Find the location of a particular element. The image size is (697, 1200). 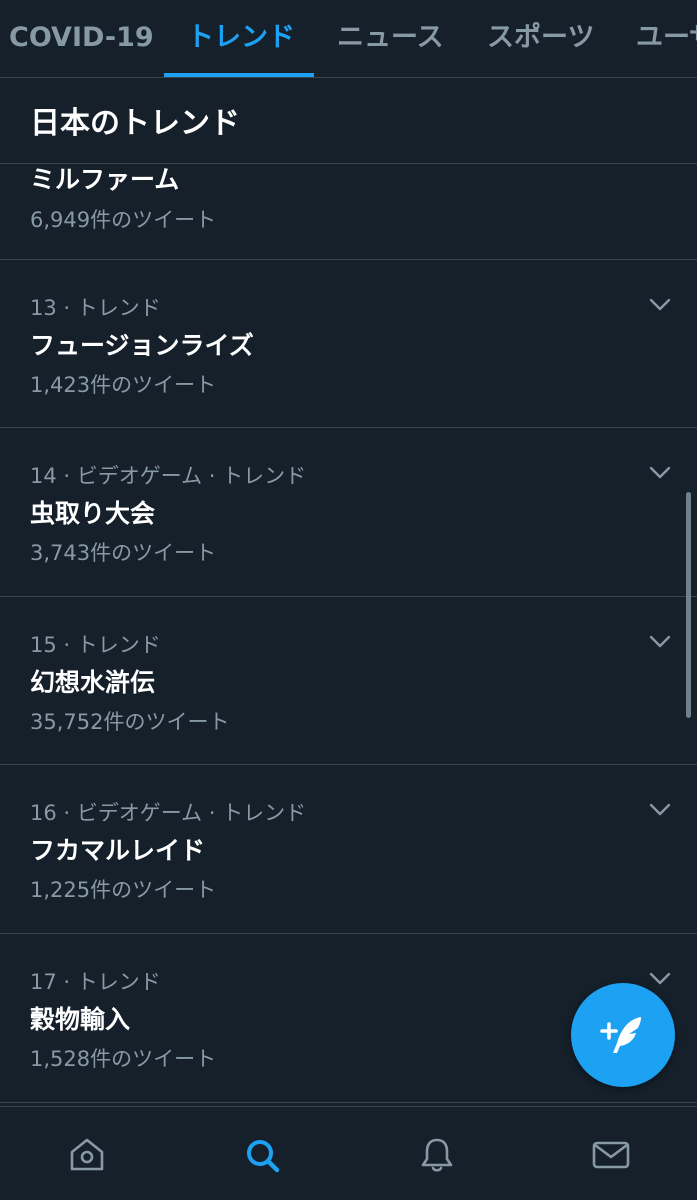

trend-meta: 16 · ビデオゲーム · トレンド is located at coordinates (168, 813).